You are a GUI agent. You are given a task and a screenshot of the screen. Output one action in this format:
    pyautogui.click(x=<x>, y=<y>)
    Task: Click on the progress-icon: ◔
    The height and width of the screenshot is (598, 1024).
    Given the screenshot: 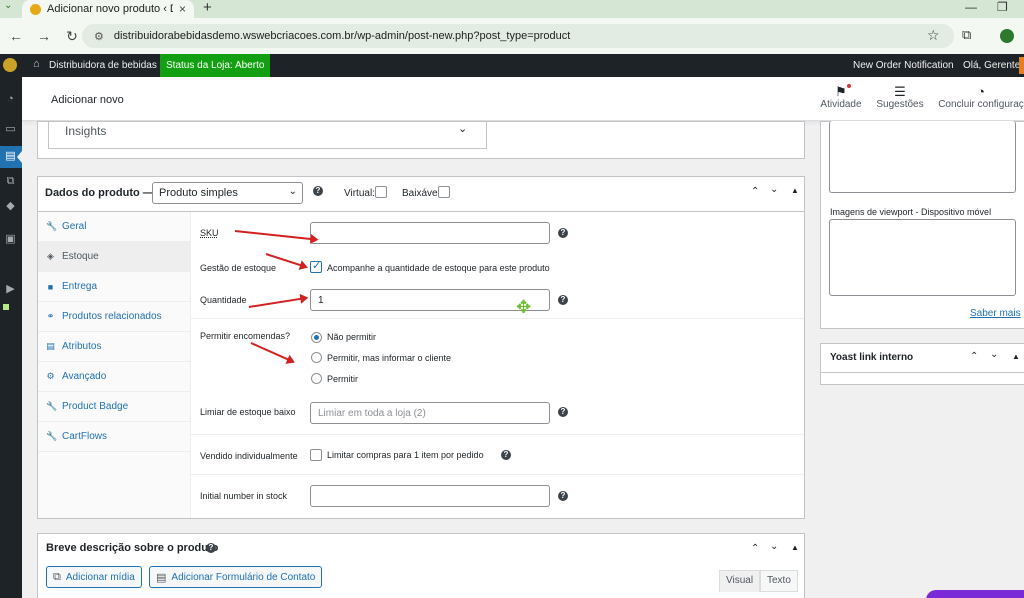 What is the action you would take?
    pyautogui.click(x=981, y=91)
    